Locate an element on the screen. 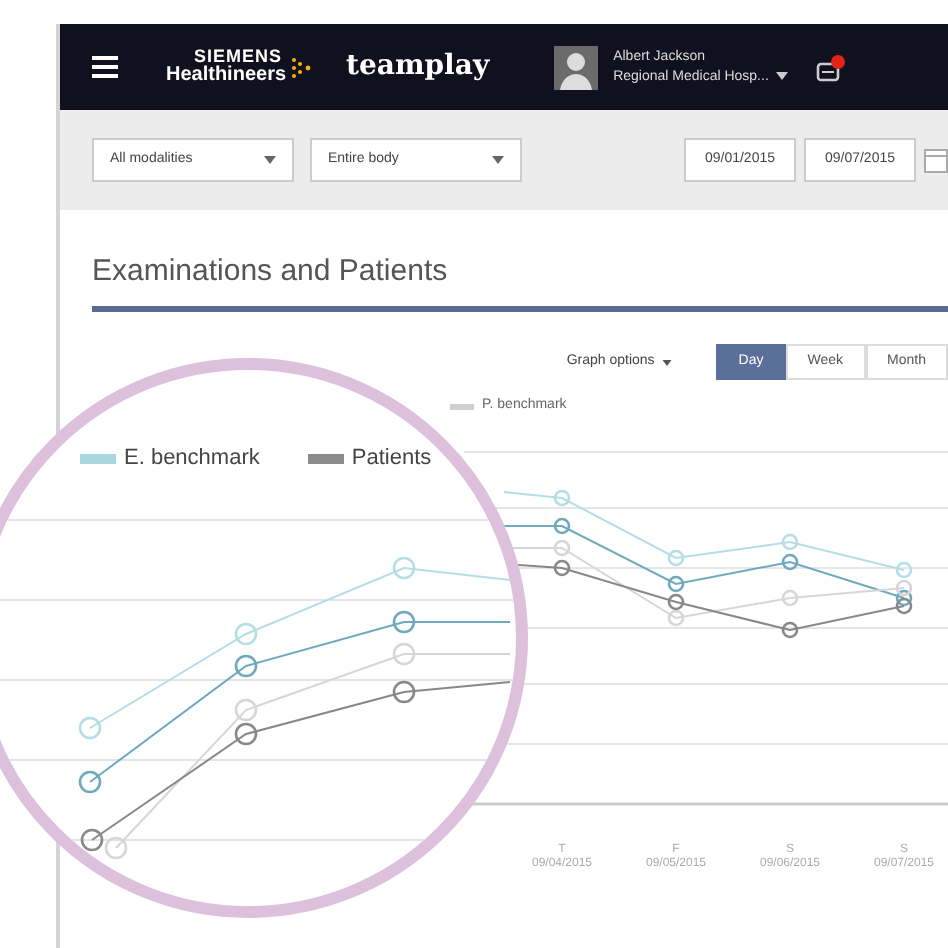 The height and width of the screenshot is (948, 948). menu-icon is located at coordinates (105, 67).